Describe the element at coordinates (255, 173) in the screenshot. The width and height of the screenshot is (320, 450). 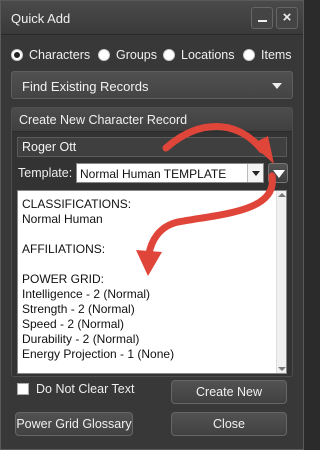
I see `select-arrow-icon` at that location.